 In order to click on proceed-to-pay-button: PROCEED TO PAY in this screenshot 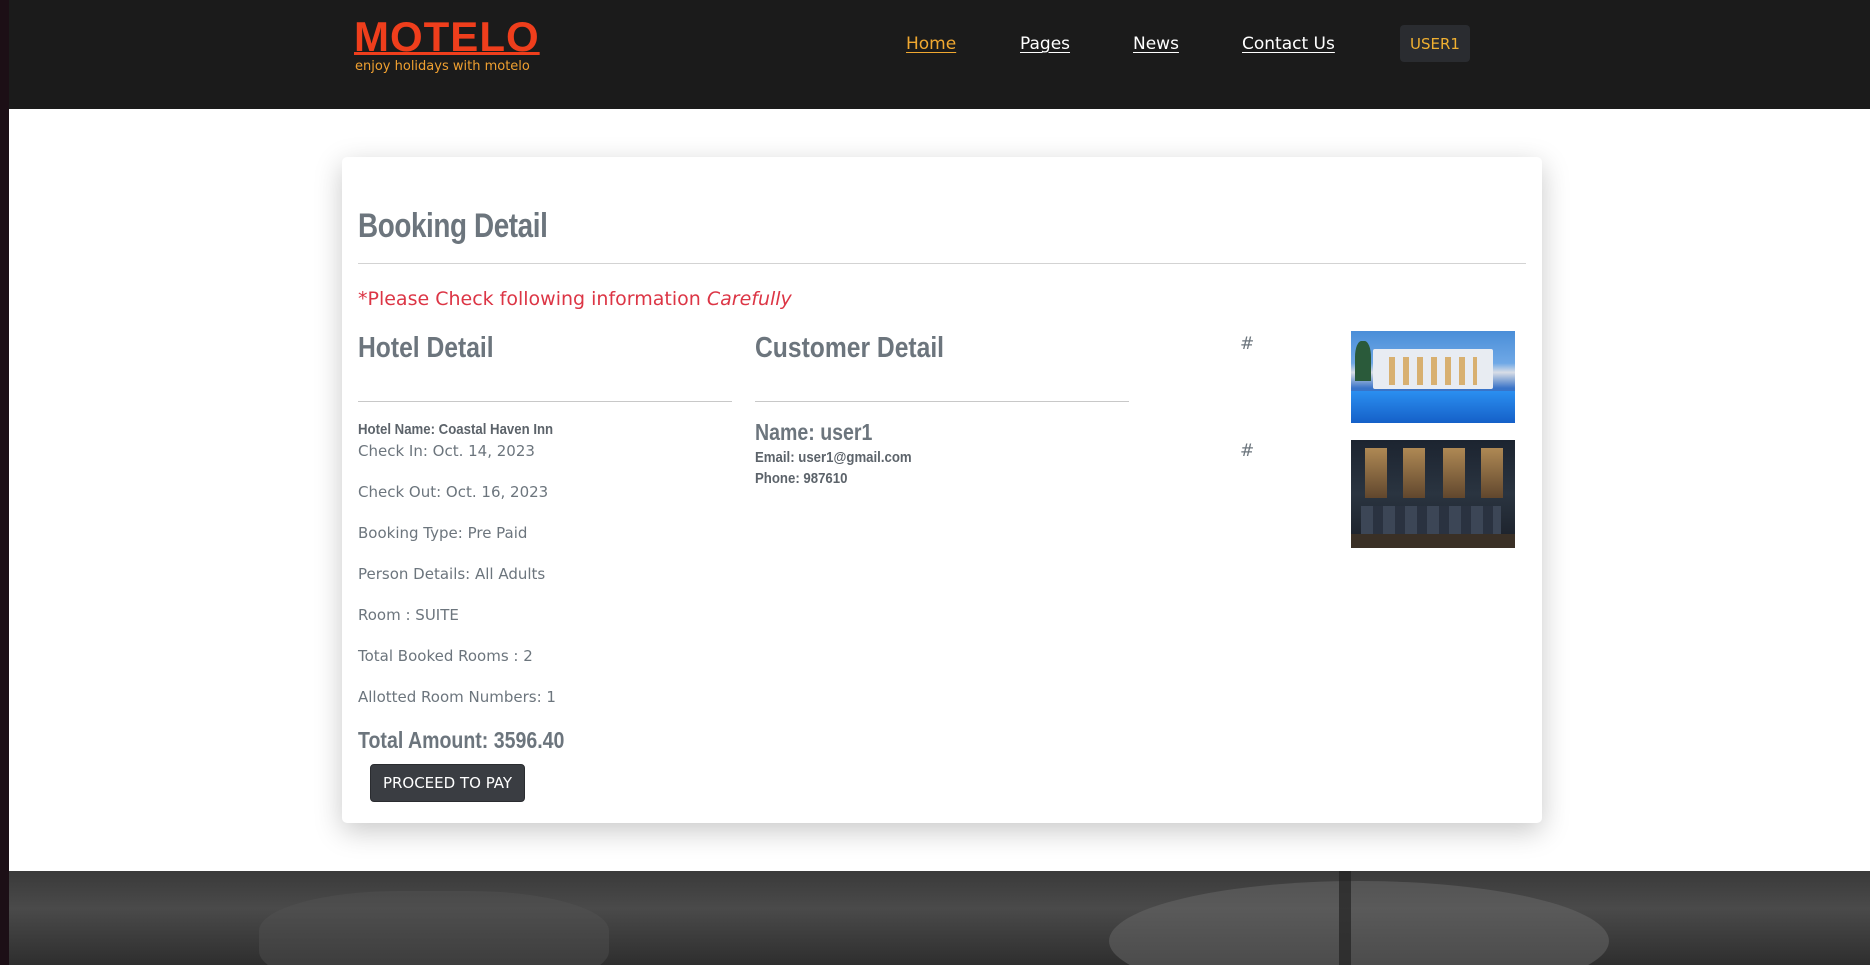, I will do `click(447, 783)`.